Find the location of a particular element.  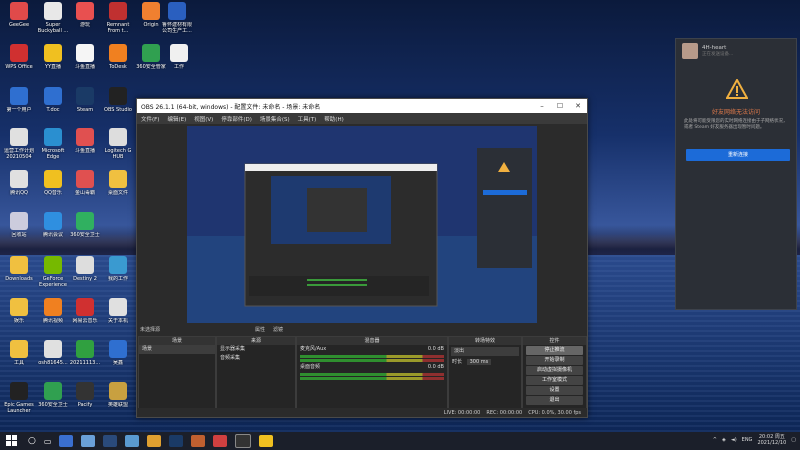

desktop-icon: 桌面文件 is located at coordinates (118, 183).